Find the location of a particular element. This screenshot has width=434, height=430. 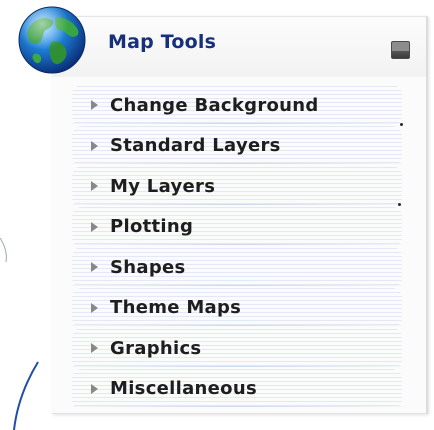

menu-item-my-layers: My Layers is located at coordinates (237, 186).